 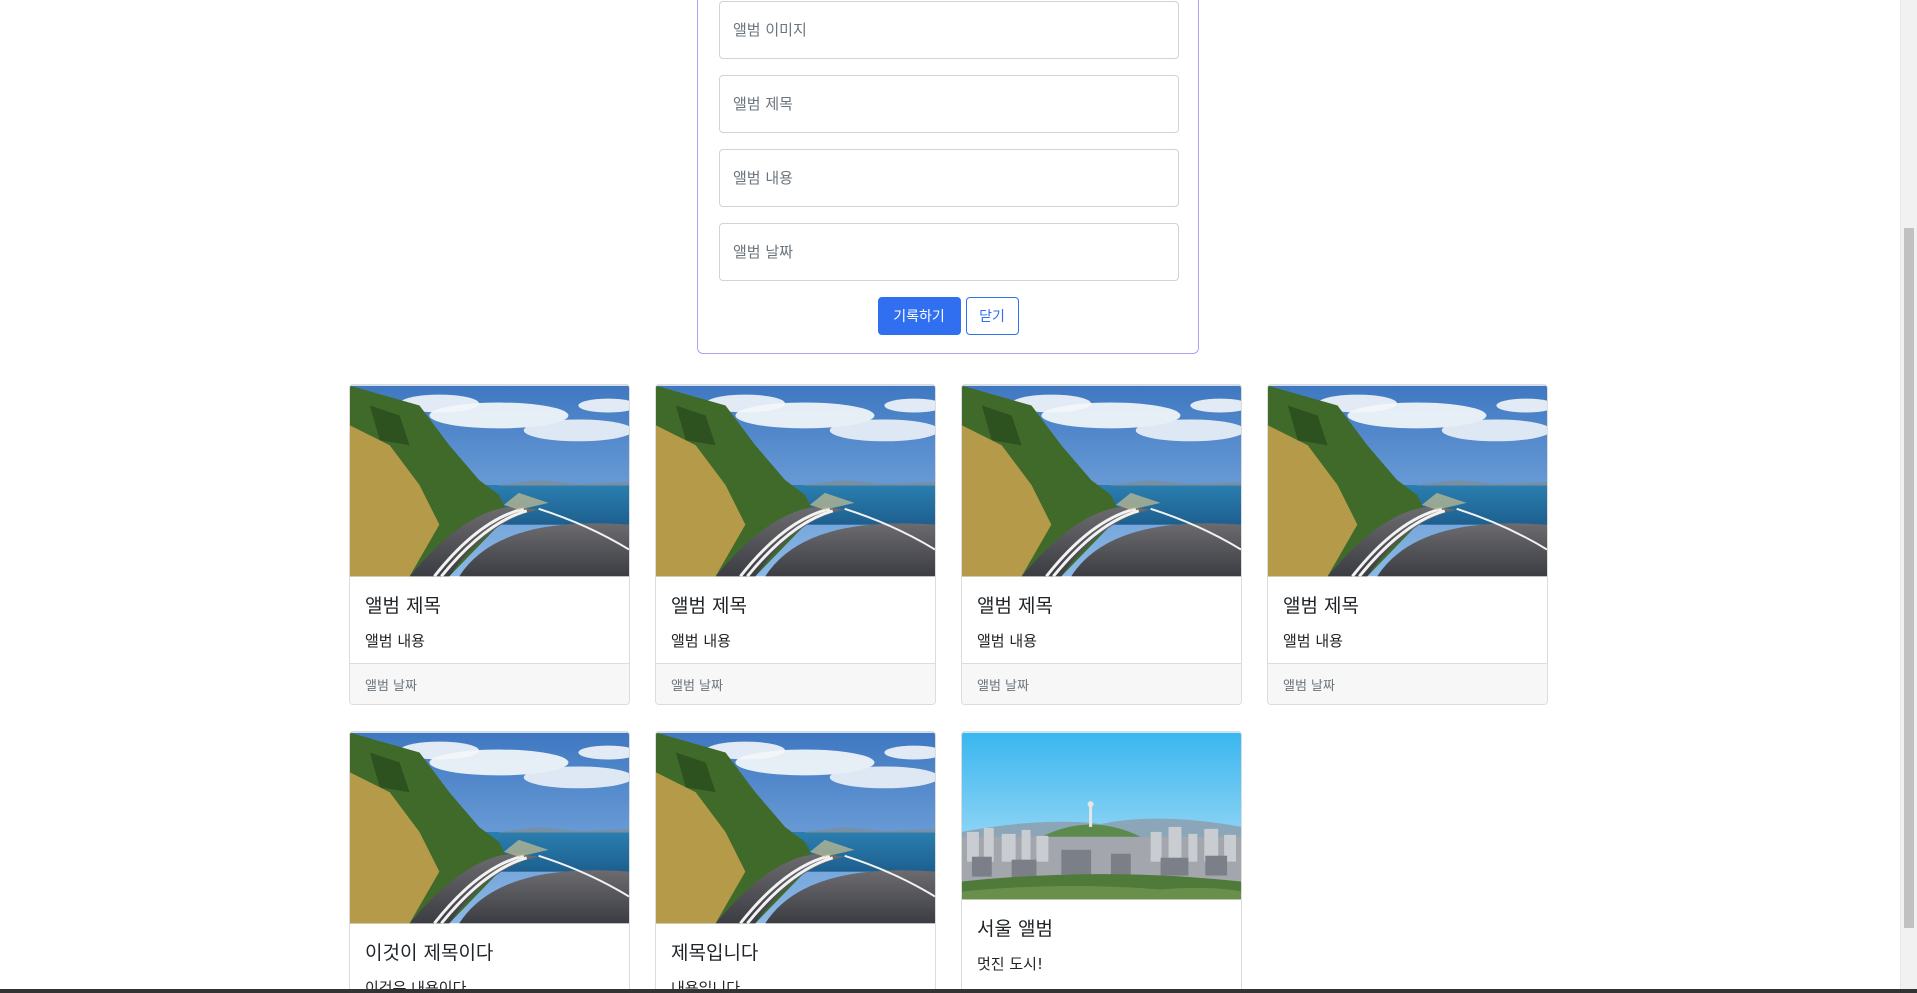 What do you see at coordinates (949, 252) in the screenshot?
I see `album-date-input` at bounding box center [949, 252].